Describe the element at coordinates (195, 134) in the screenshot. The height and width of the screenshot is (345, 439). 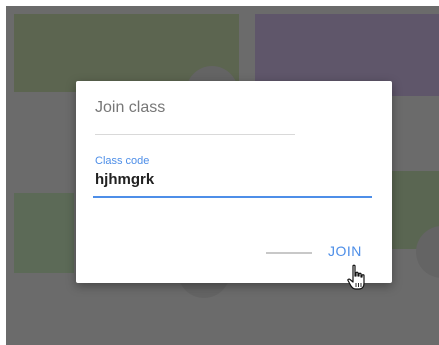
I see `title-divider` at that location.